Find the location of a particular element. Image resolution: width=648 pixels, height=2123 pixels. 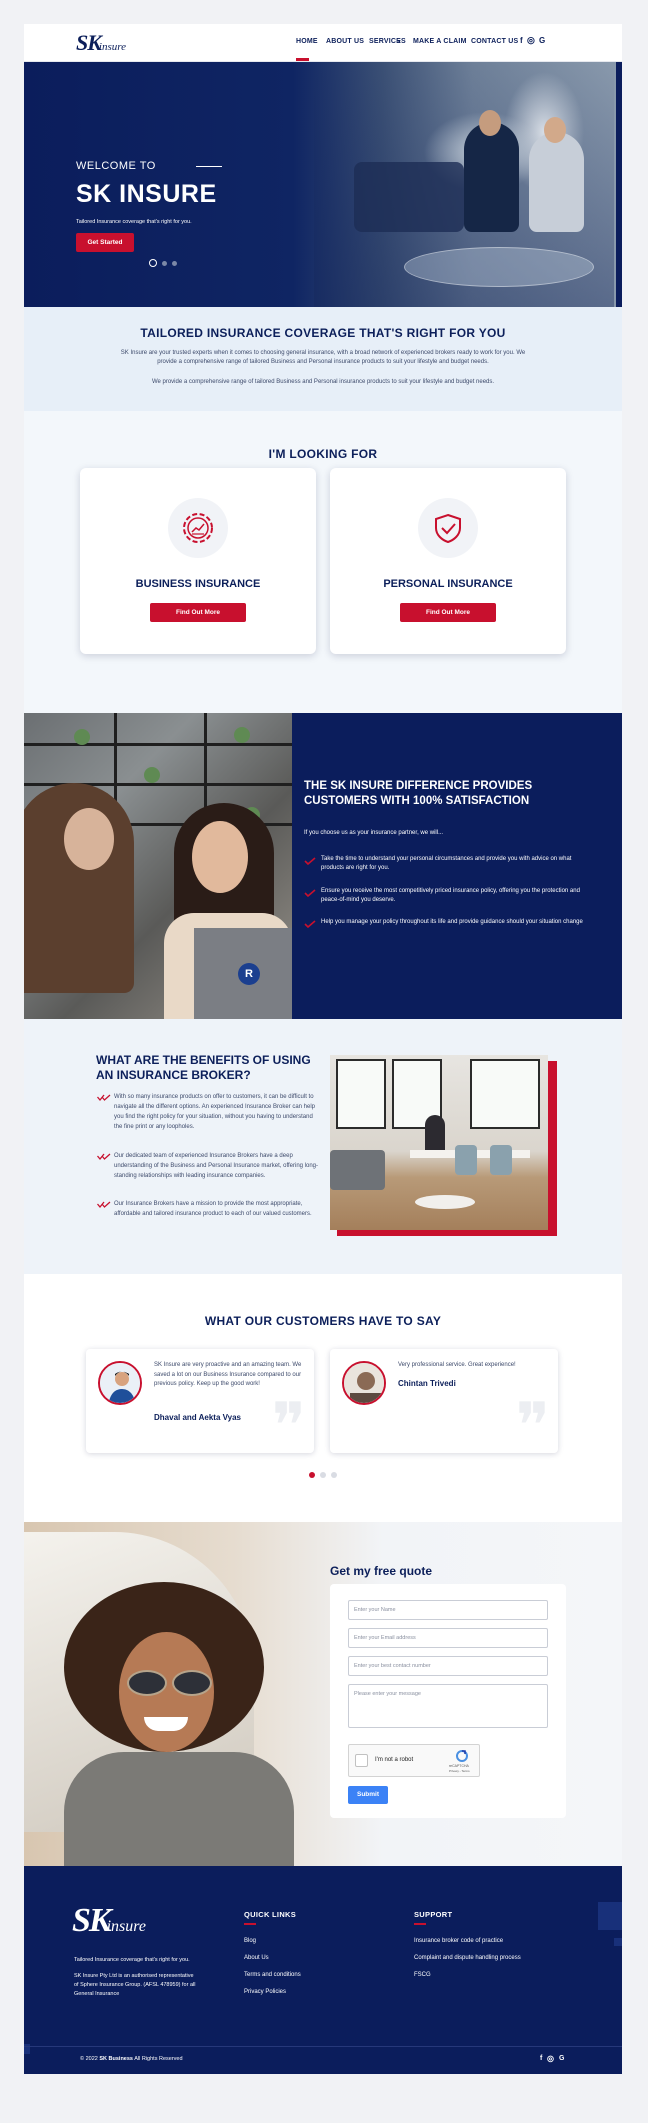

nav-about: ABOUT US is located at coordinates (345, 41).